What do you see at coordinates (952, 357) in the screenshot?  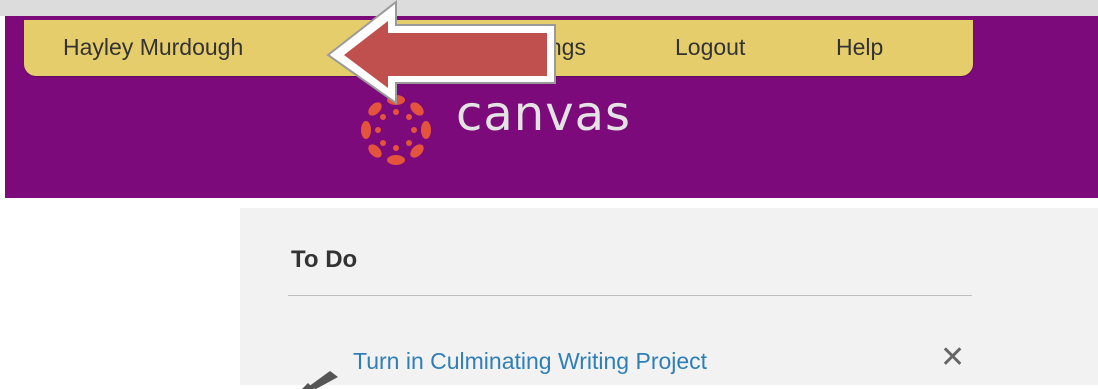 I see `close-icon: ✕` at bounding box center [952, 357].